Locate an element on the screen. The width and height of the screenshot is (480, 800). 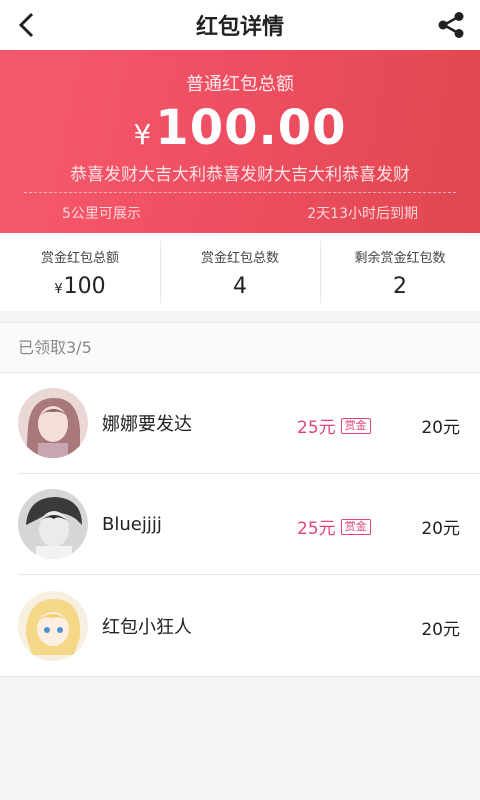
top-bar: 红包详情 is located at coordinates (240, 25).